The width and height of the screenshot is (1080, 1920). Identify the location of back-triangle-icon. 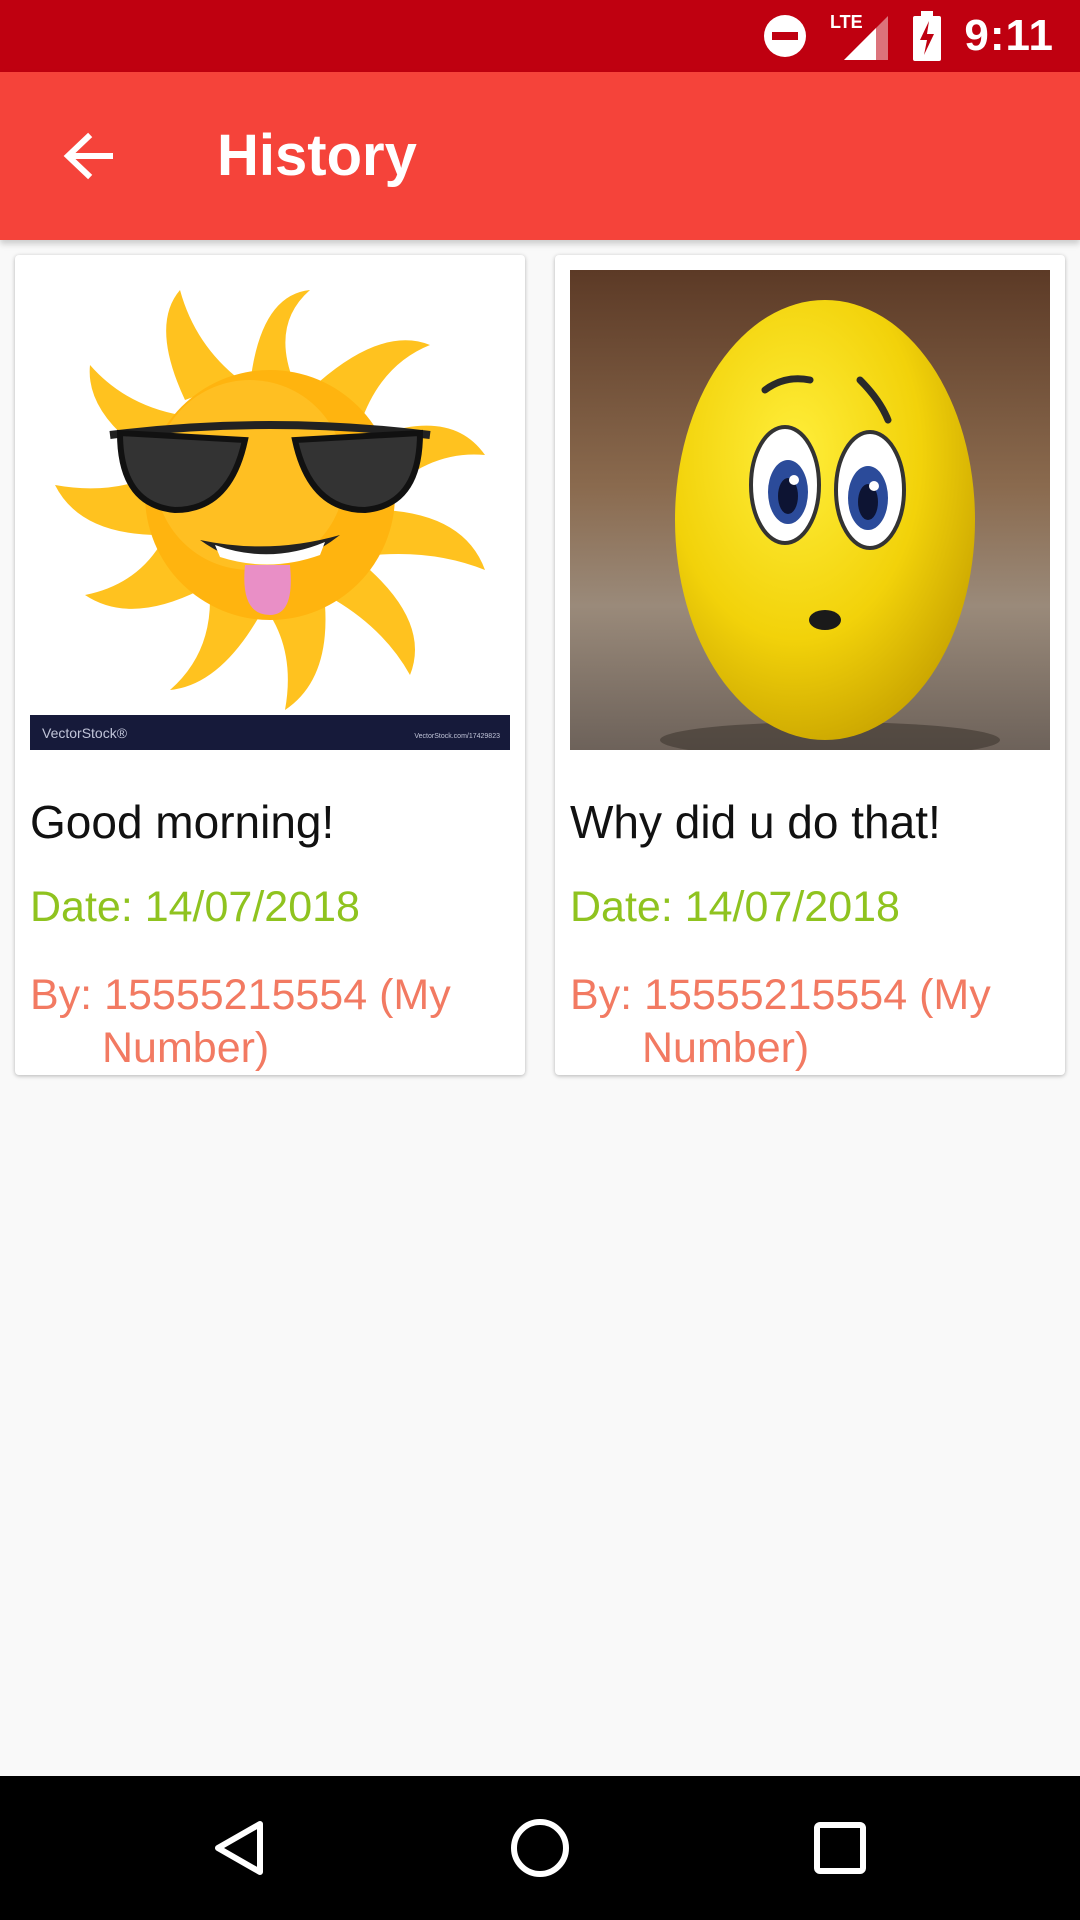
(239, 1848).